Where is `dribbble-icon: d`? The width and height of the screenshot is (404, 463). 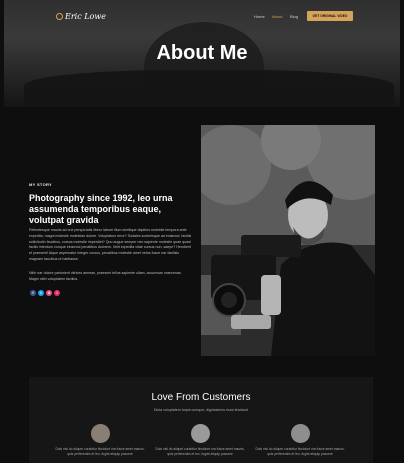 dribbble-icon: d is located at coordinates (49, 293).